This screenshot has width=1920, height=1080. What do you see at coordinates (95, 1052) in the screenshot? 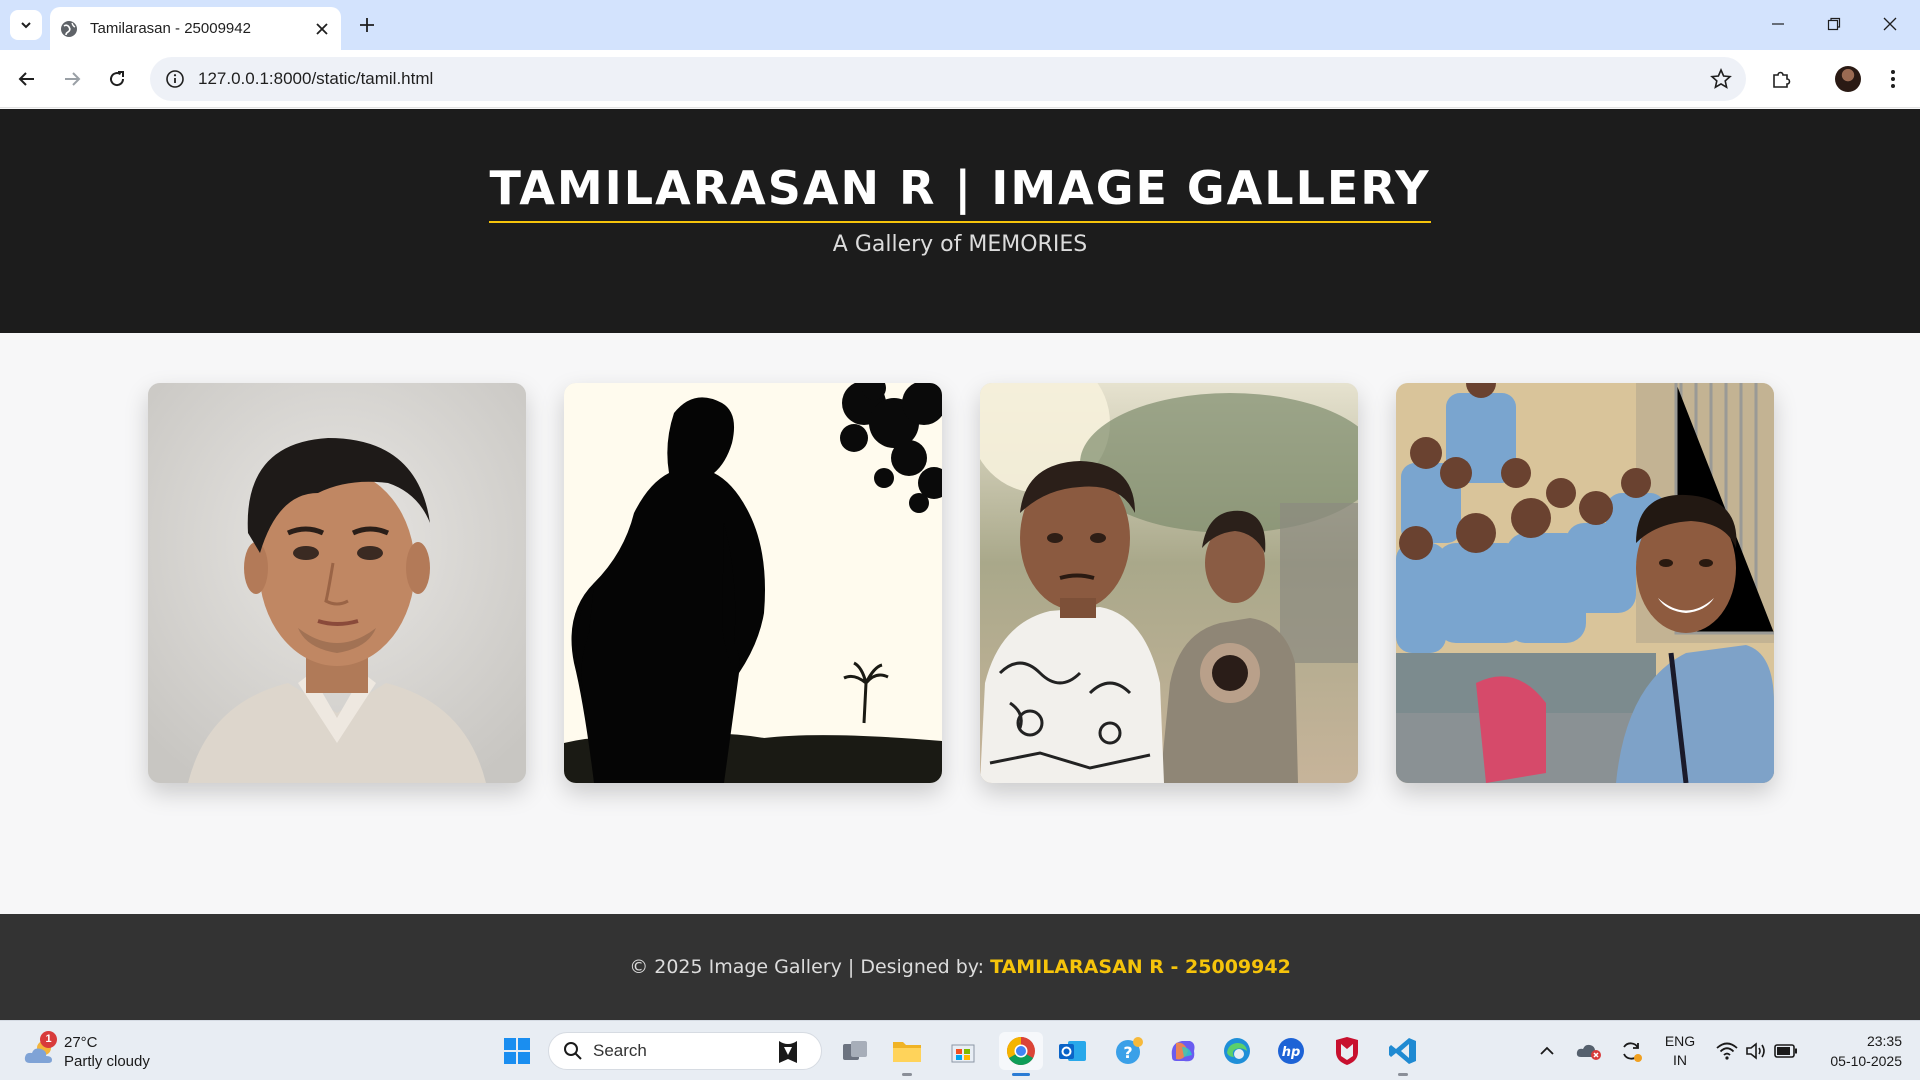
I see `weather-widget: 1 27°C Partly cloudy` at bounding box center [95, 1052].